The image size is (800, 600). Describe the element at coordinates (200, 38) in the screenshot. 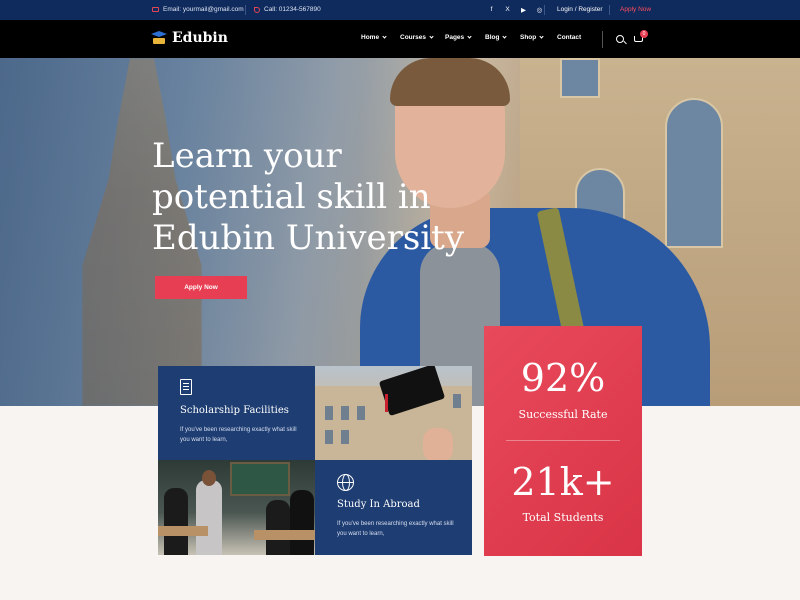

I see `logo-text: Edubin` at that location.